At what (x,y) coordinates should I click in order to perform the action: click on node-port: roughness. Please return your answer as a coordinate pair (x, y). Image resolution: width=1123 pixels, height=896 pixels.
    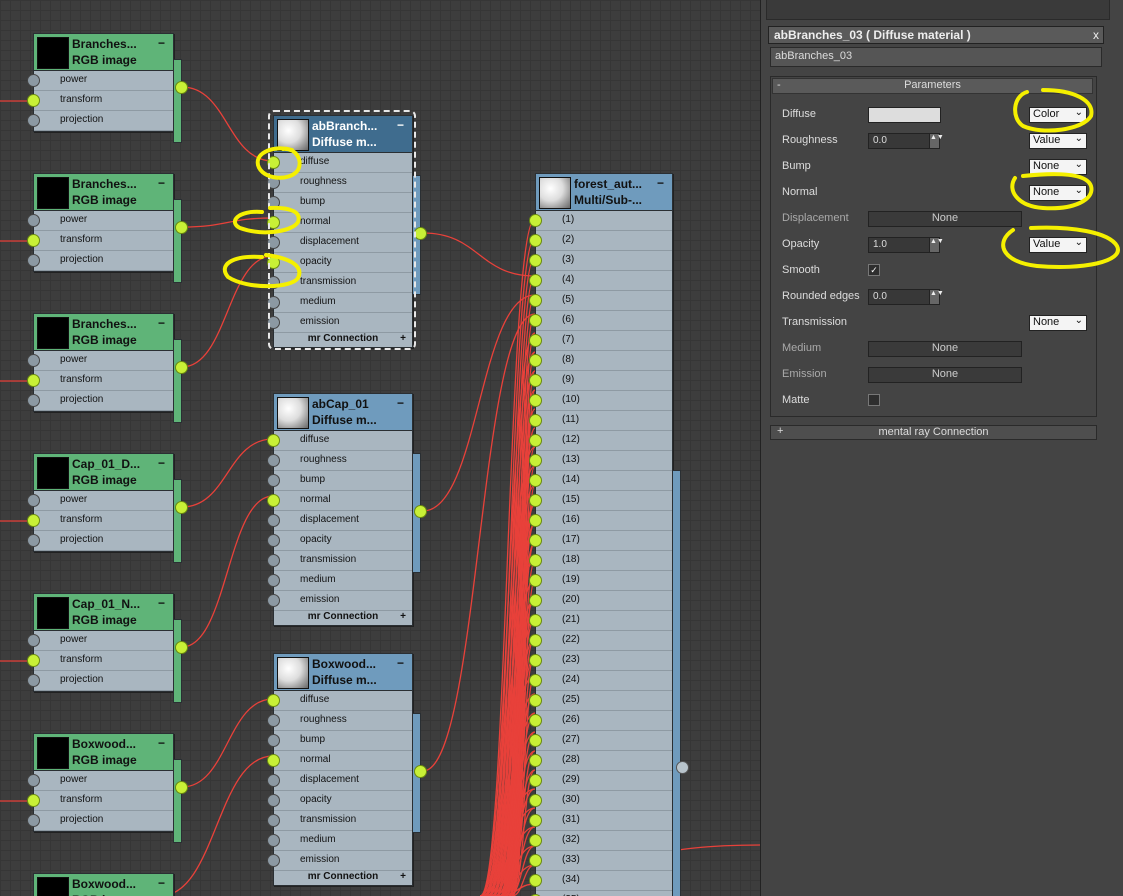
    Looking at the image, I should click on (339, 461).